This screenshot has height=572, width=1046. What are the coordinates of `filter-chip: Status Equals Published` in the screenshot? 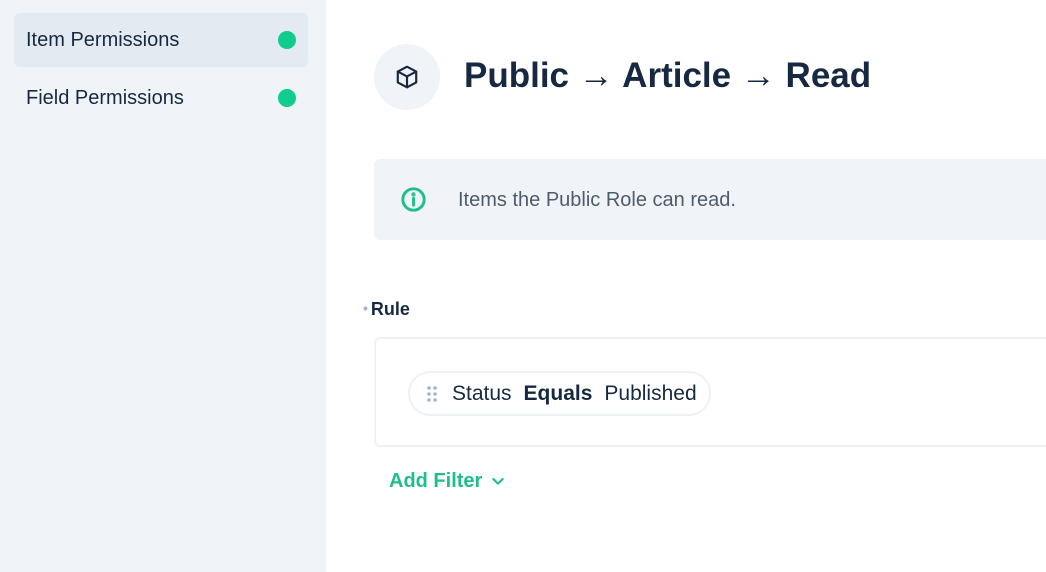 It's located at (559, 393).